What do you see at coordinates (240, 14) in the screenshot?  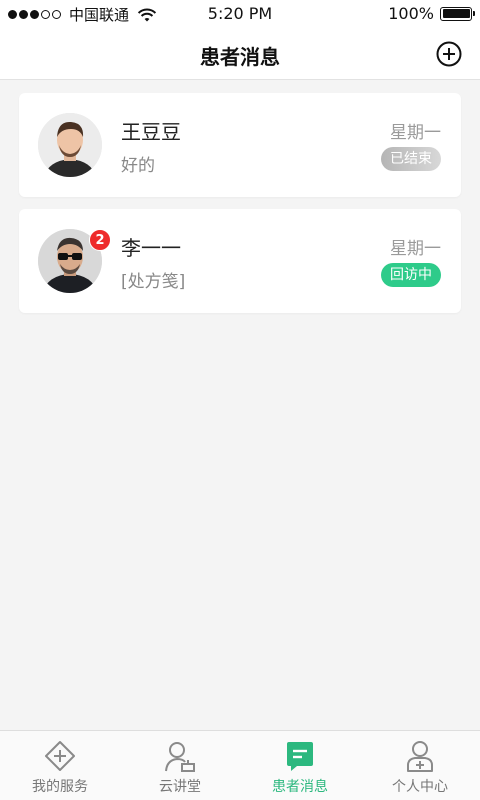 I see `status-bar: 中国联通 5:20 PM 100%` at bounding box center [240, 14].